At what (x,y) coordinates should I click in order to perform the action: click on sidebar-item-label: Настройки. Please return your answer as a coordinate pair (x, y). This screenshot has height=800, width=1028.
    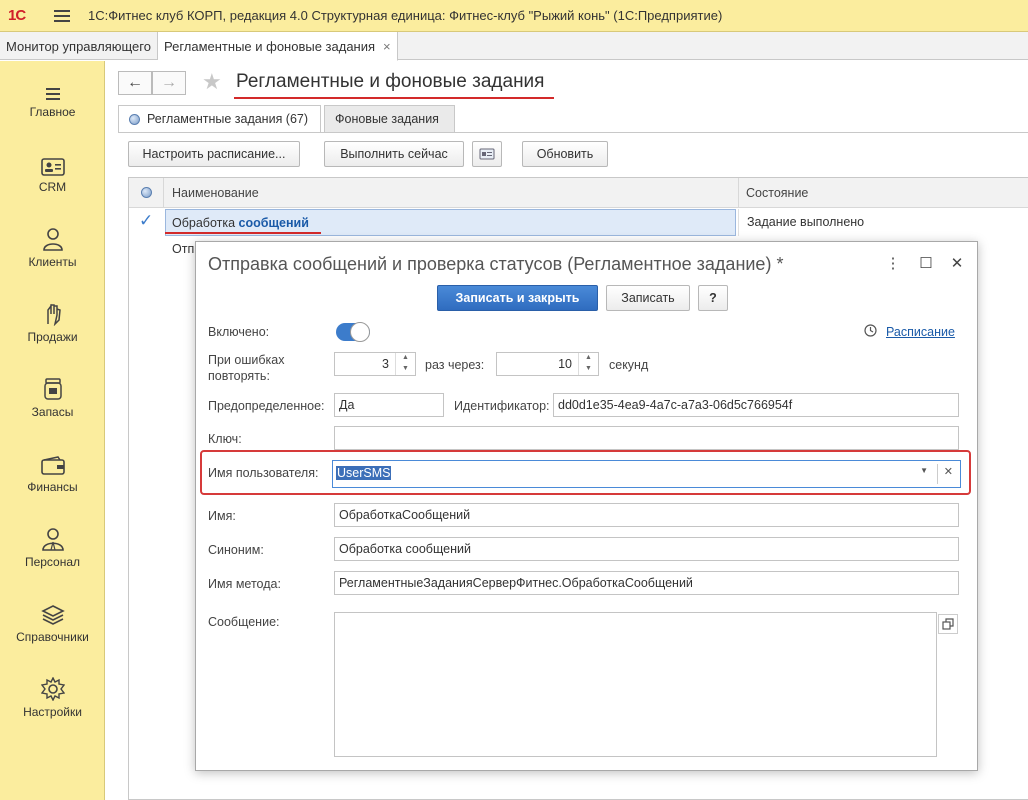
    Looking at the image, I should click on (52, 712).